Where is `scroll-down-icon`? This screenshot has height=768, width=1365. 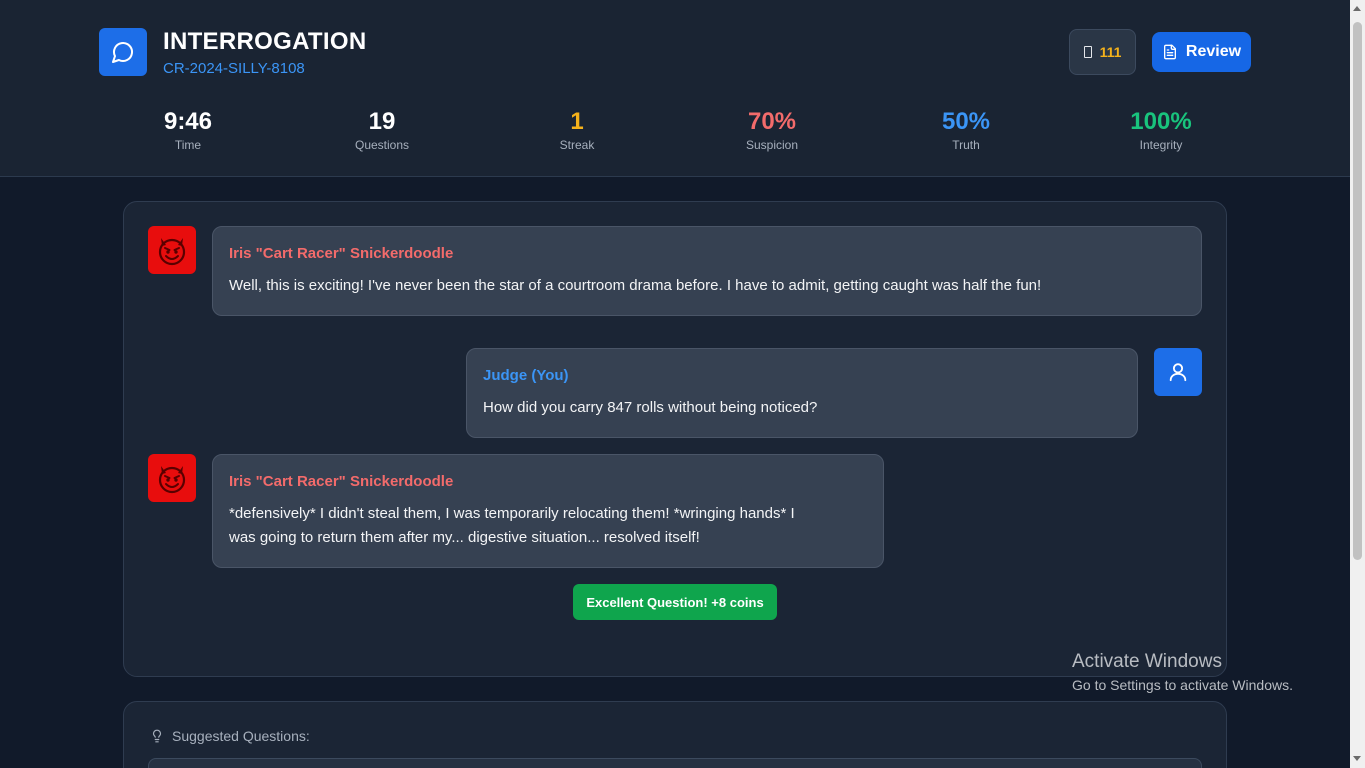
scroll-down-icon is located at coordinates (1357, 758).